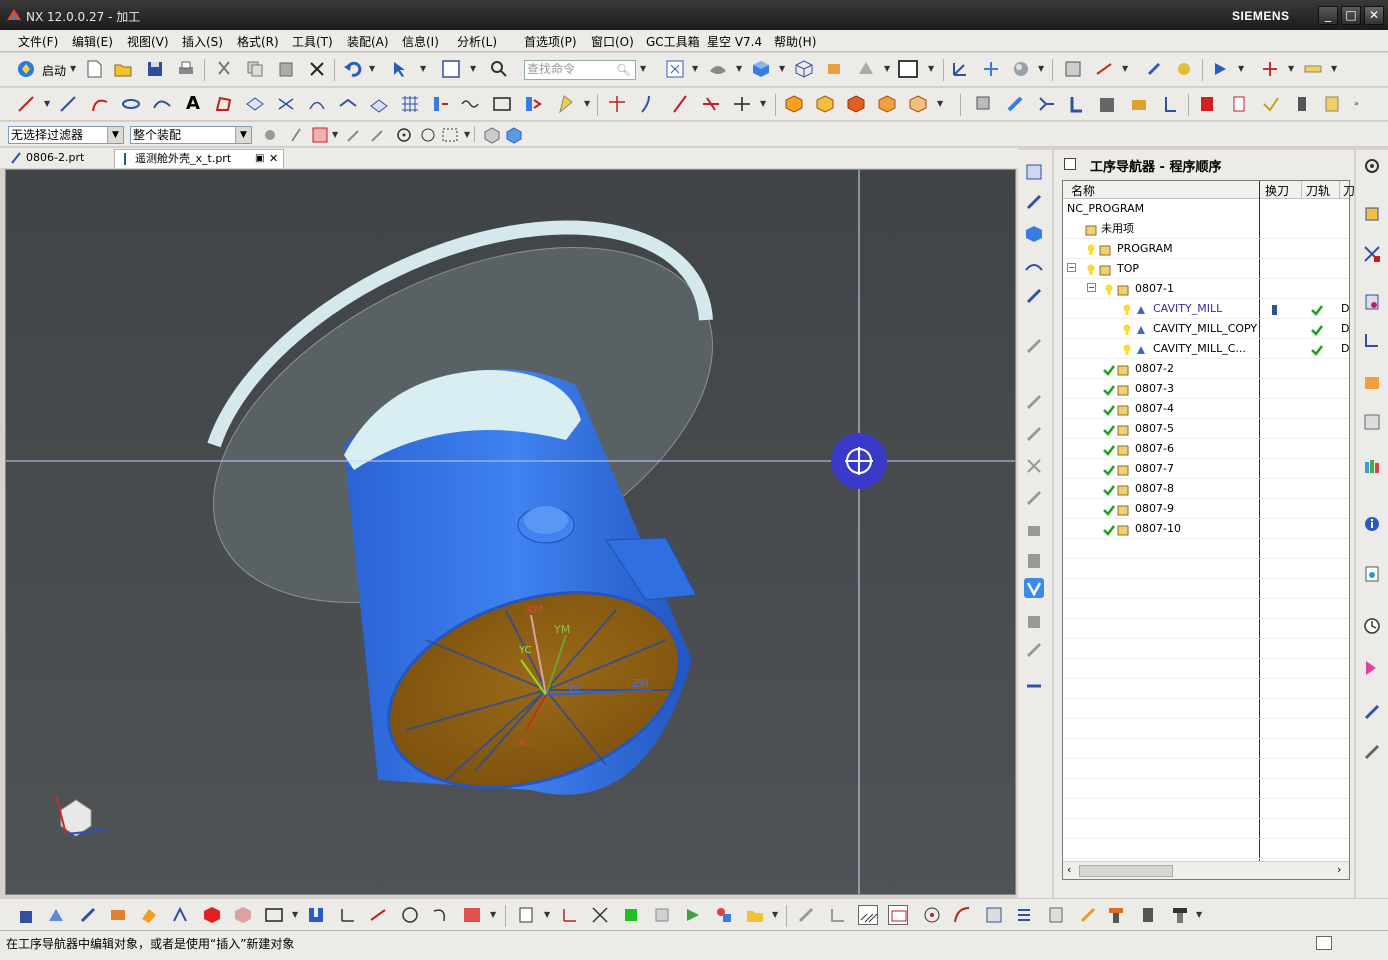 The width and height of the screenshot is (1388, 960). I want to click on horizontal-scrollbar: ‹ ›, so click(1206, 870).